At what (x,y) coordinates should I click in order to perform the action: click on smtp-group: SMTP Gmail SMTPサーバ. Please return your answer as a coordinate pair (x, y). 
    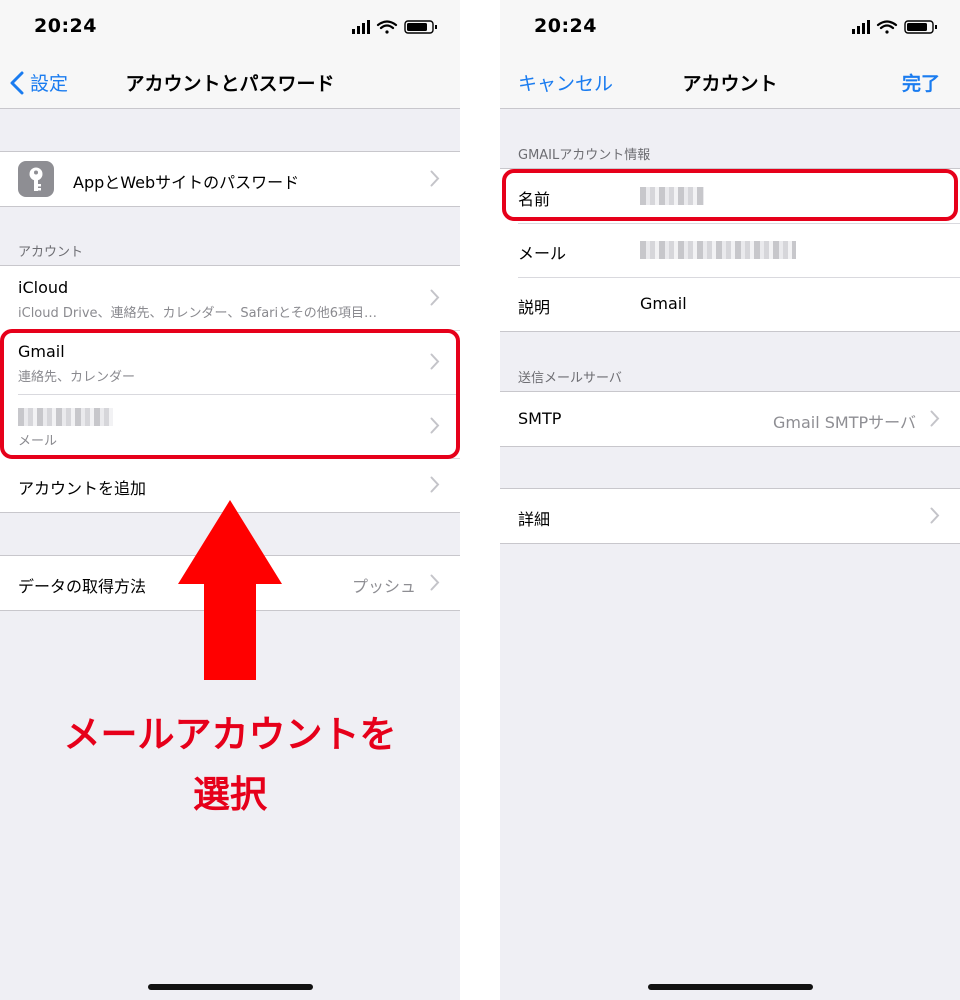
    Looking at the image, I should click on (730, 419).